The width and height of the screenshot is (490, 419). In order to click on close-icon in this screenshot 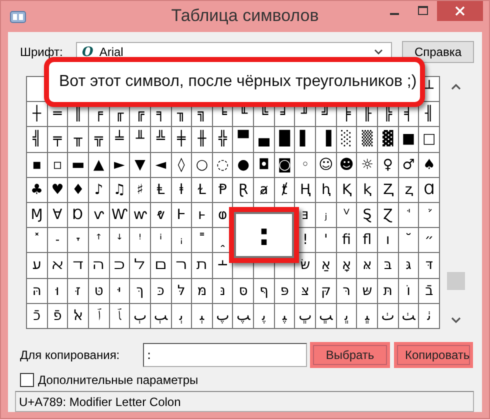, I will do `click(460, 11)`.